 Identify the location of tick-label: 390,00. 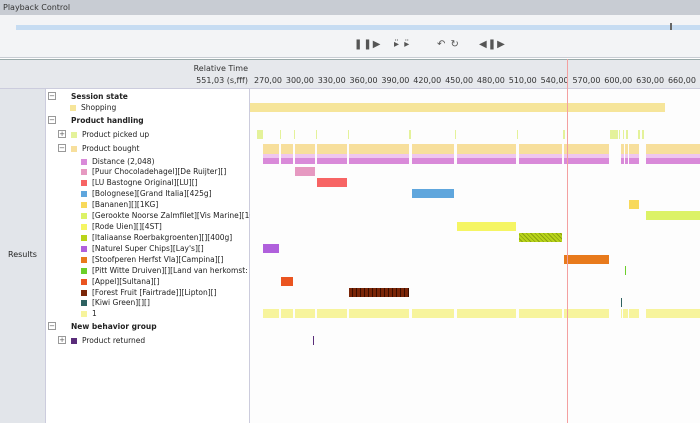
(395, 80).